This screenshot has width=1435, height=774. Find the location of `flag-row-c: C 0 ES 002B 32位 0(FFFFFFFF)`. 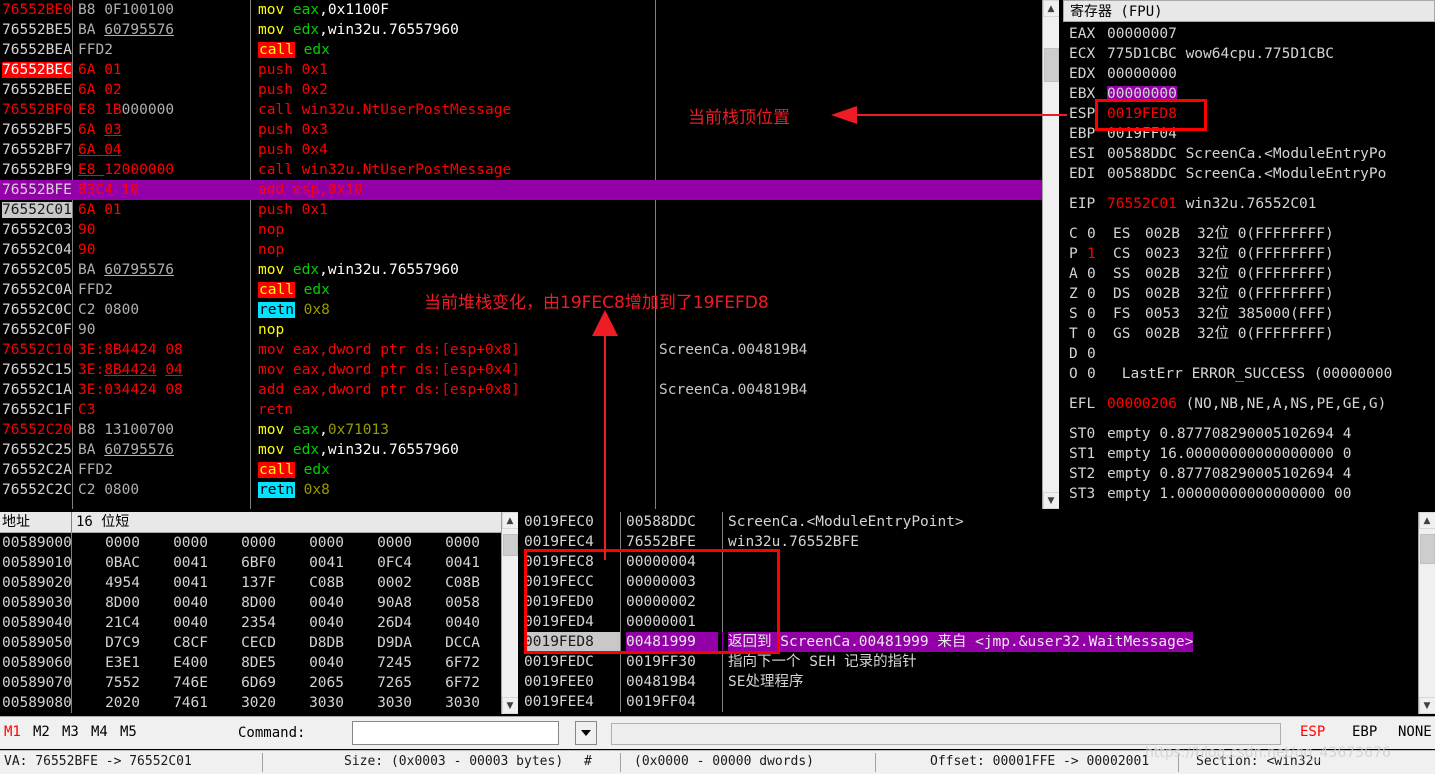

flag-row-c: C 0 ES 002B 32位 0(FFFFFFFF) is located at coordinates (1252, 234).